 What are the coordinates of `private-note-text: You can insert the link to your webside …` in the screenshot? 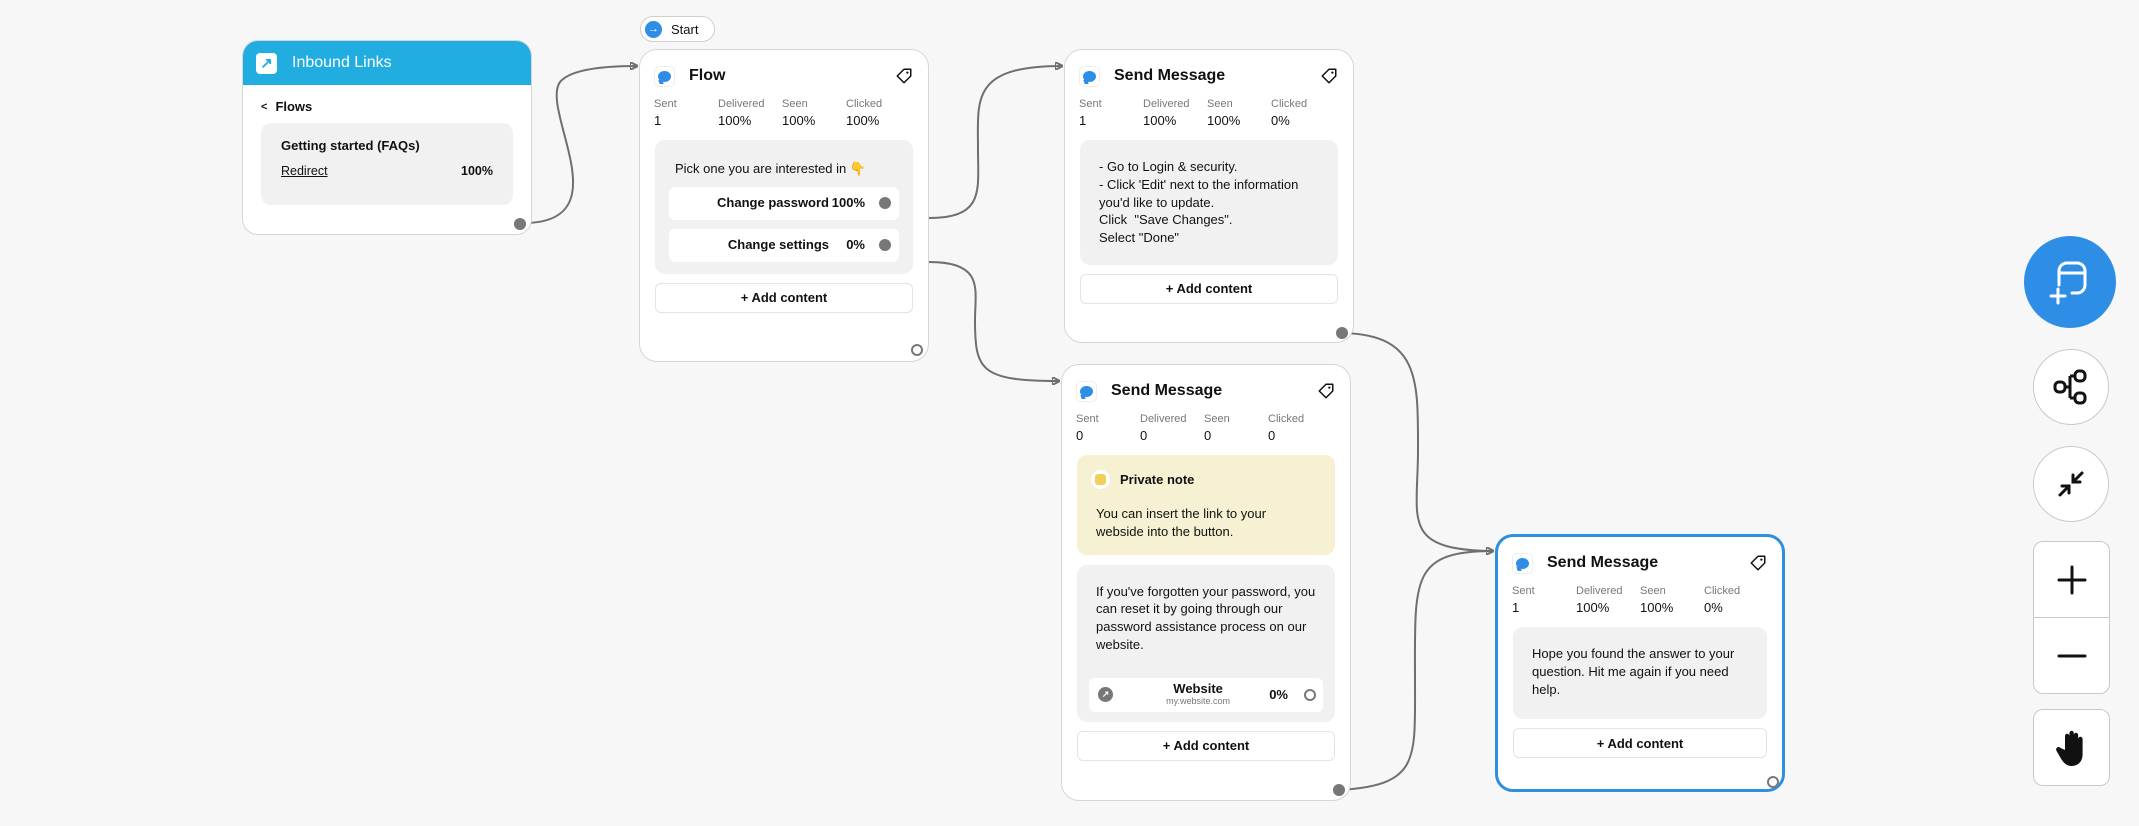 It's located at (1181, 522).